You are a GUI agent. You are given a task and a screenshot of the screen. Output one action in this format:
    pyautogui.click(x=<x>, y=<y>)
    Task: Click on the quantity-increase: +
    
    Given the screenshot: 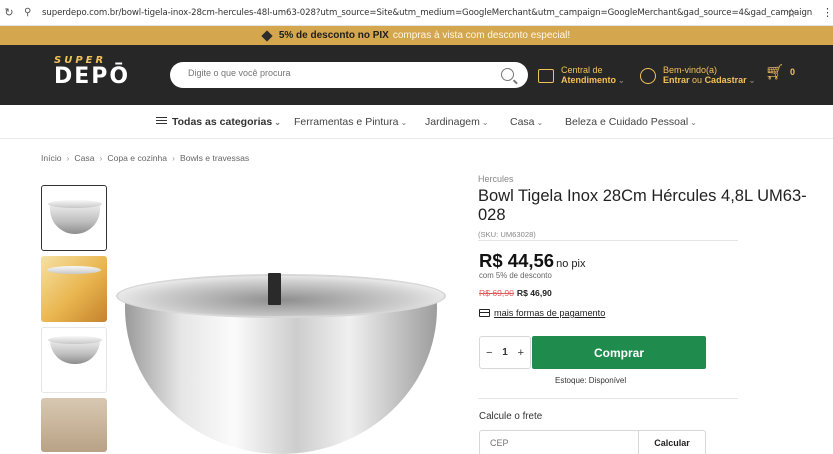 What is the action you would take?
    pyautogui.click(x=521, y=353)
    